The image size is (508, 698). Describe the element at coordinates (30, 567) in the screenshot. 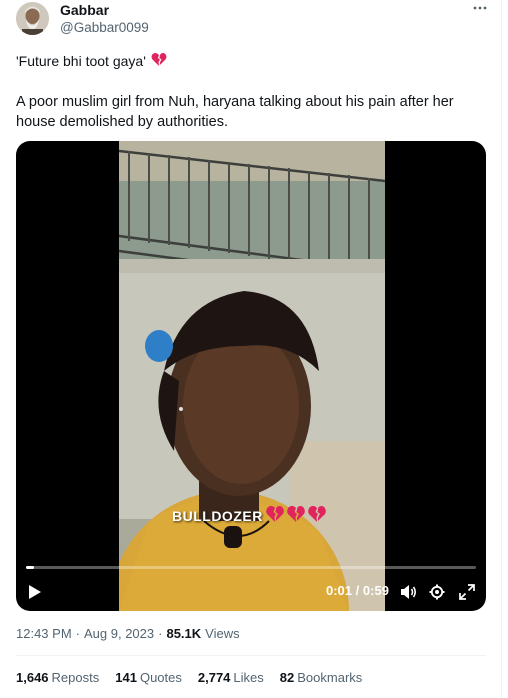

I see `video-progress-fill` at that location.